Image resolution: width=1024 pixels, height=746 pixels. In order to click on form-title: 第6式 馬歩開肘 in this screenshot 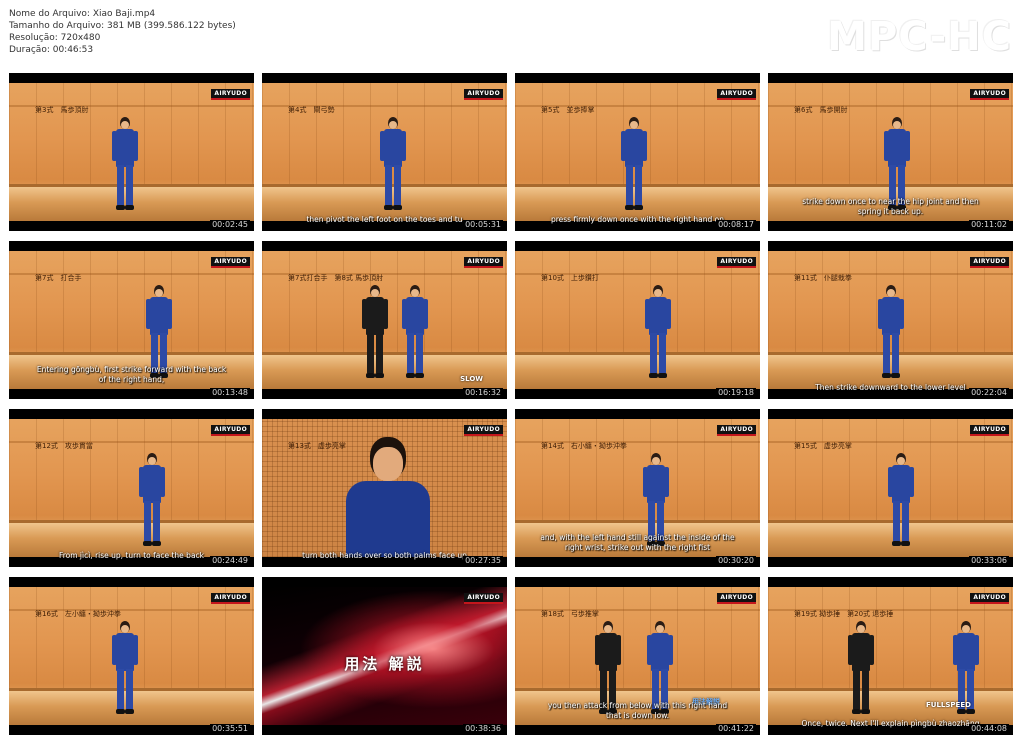, I will do `click(821, 110)`.